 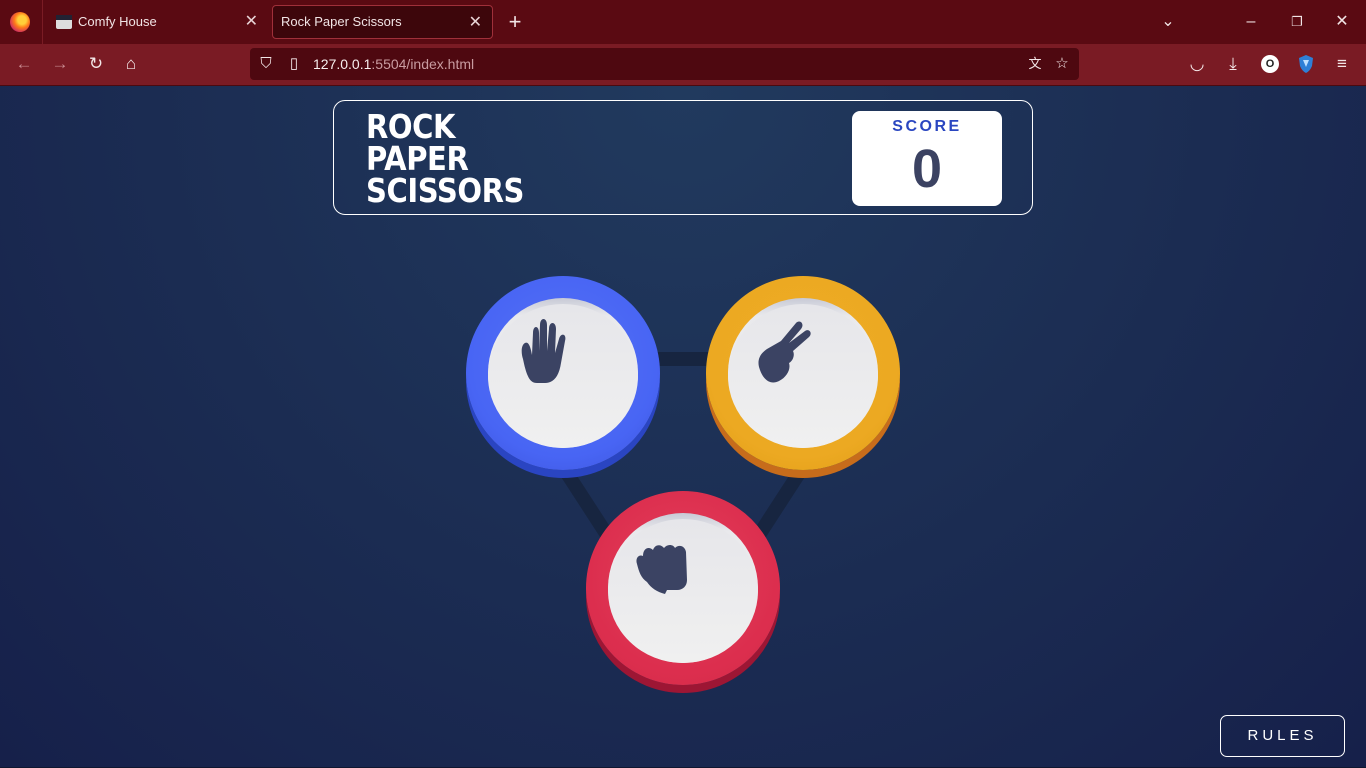 I want to click on title-line-scissors: SCISSORS, so click(x=445, y=190).